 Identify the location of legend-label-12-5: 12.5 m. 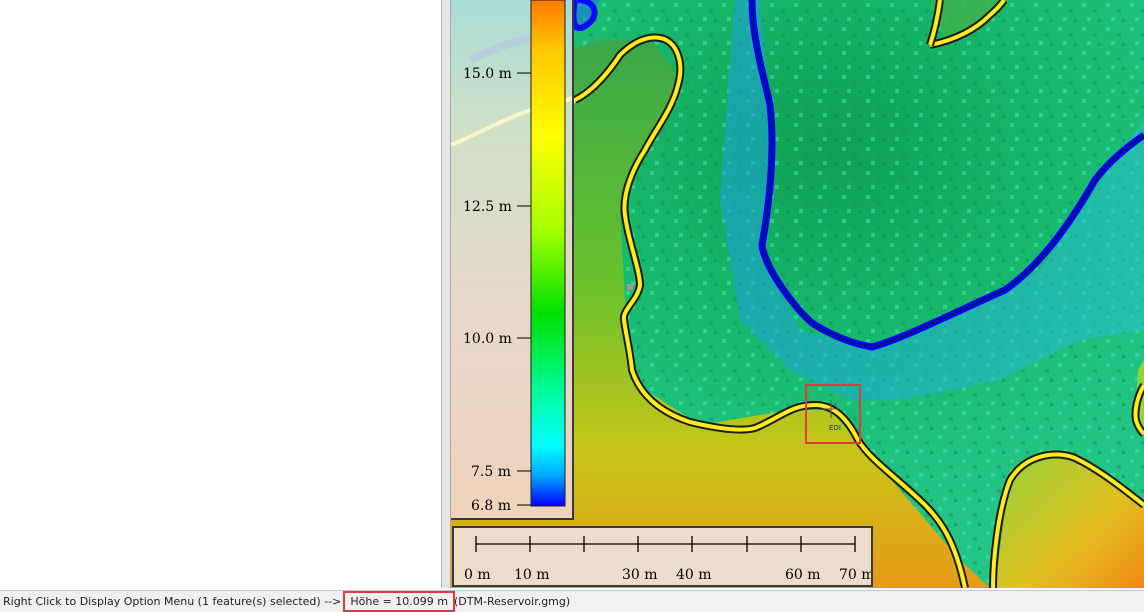
(487, 207).